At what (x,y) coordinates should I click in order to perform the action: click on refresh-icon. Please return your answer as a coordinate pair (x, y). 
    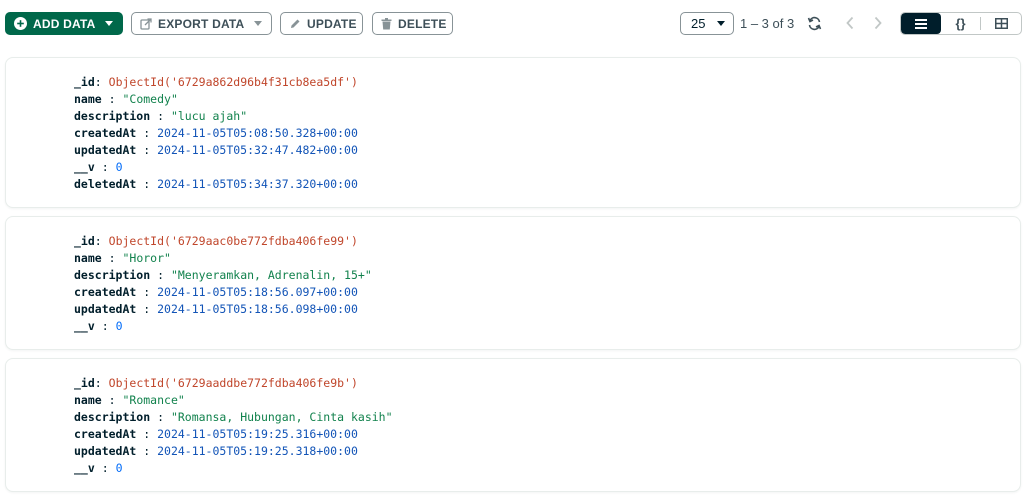
    Looking at the image, I should click on (814, 23).